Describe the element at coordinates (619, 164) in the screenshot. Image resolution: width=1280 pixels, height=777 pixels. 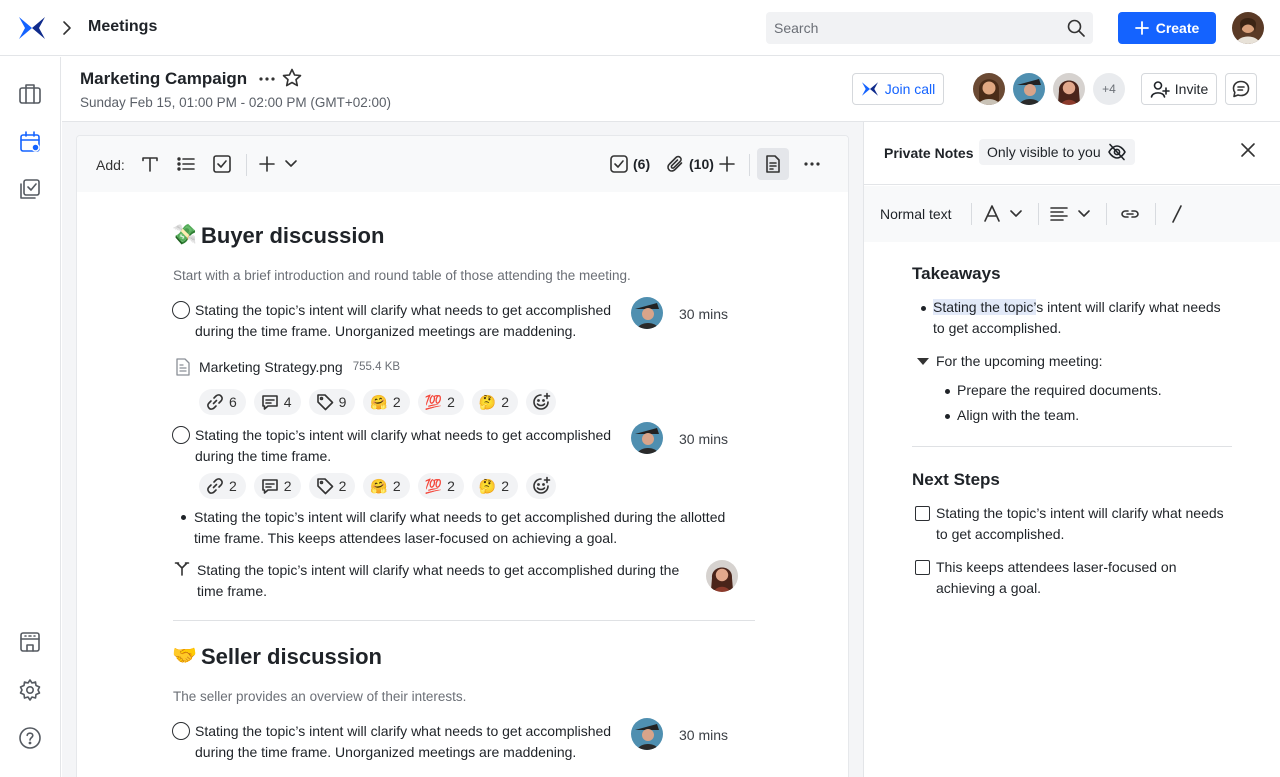
I see `tasks-check-icon` at that location.